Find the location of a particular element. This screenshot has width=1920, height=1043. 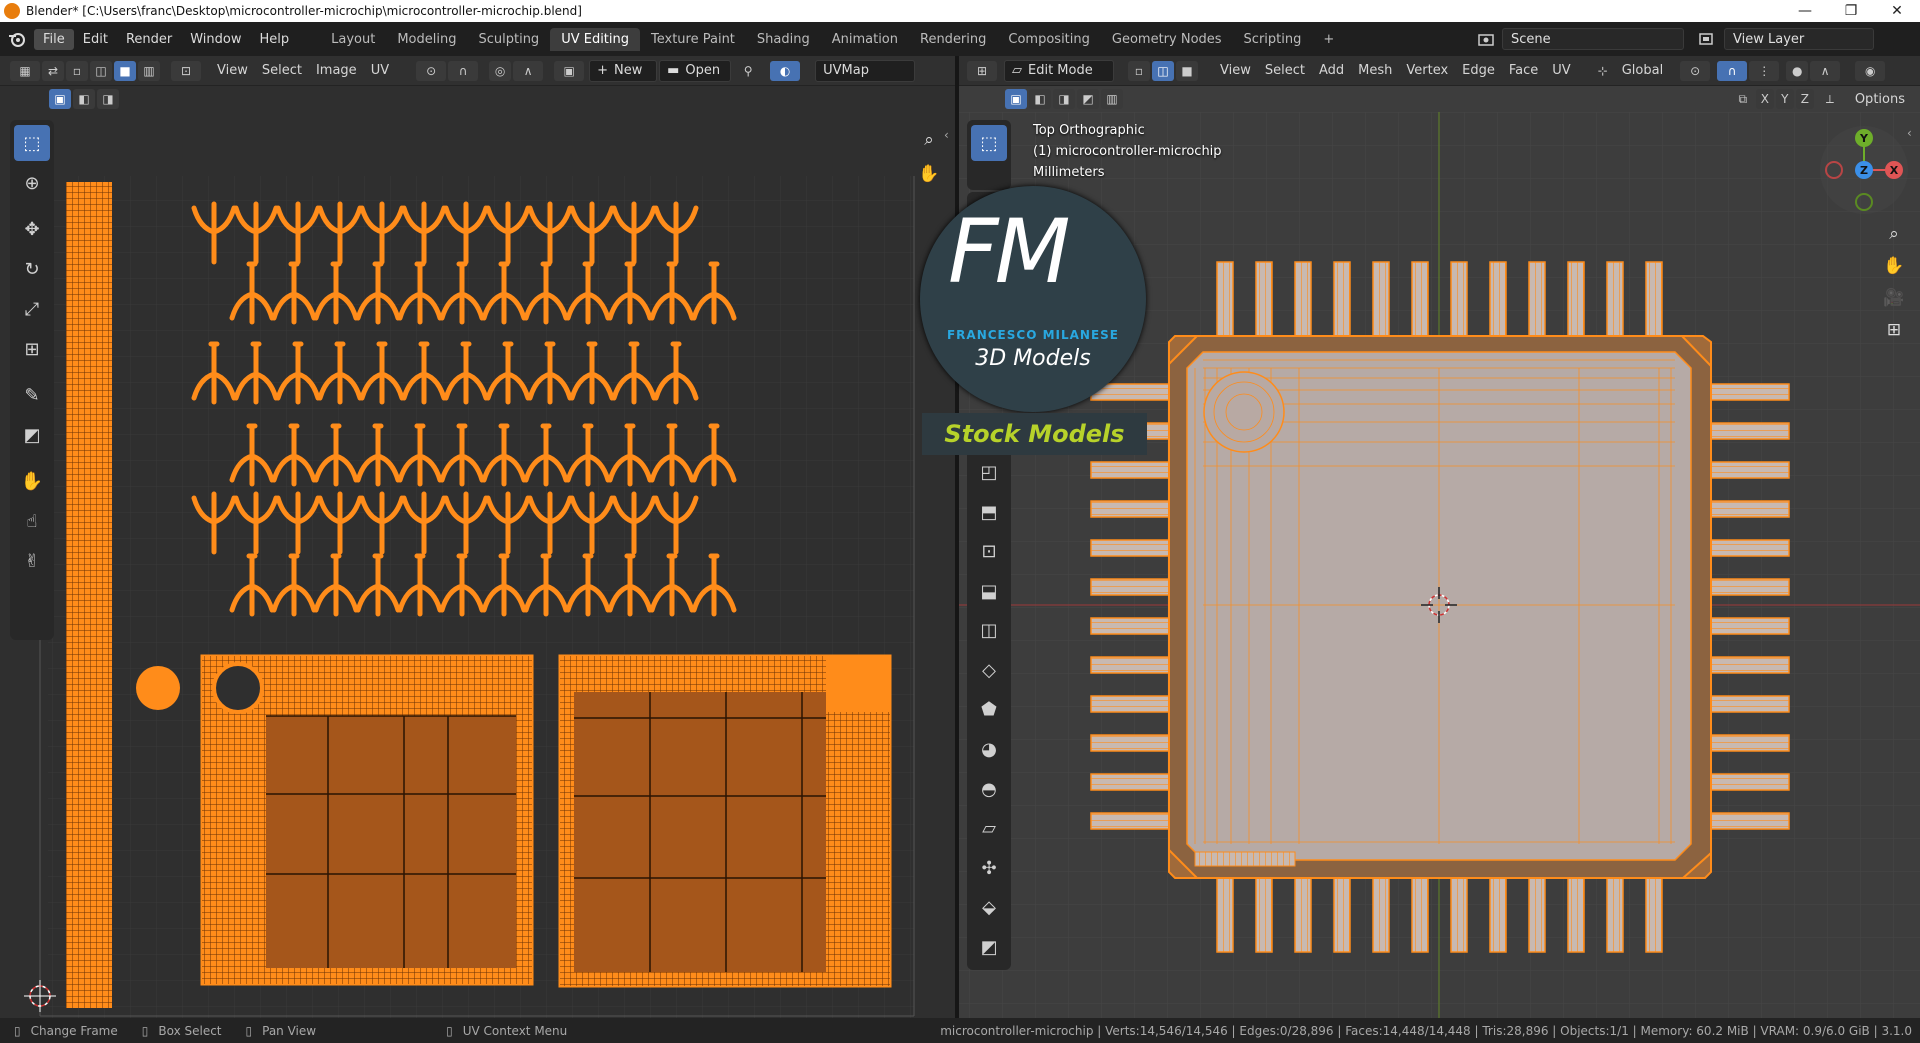

transform-tool-icon: ⊞ is located at coordinates (32, 349).